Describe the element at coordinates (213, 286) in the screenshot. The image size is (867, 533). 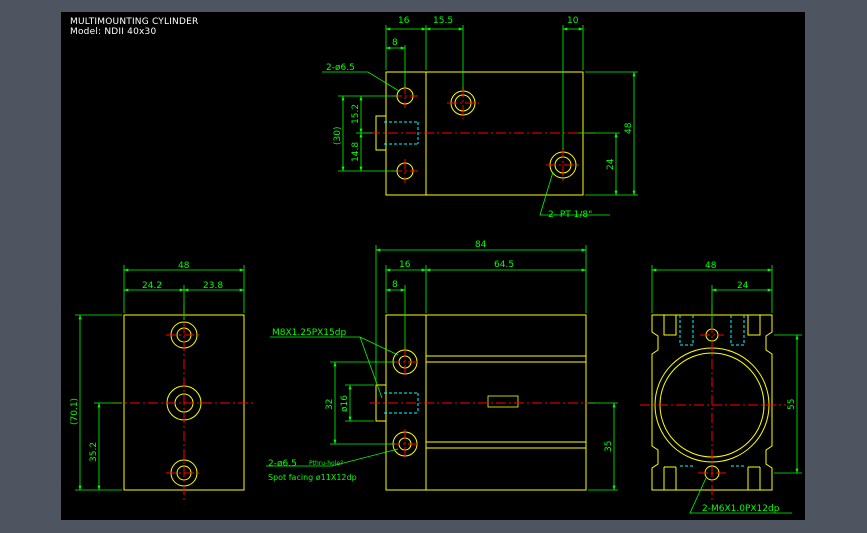
I see `dim-left-23-8: 23.8` at that location.